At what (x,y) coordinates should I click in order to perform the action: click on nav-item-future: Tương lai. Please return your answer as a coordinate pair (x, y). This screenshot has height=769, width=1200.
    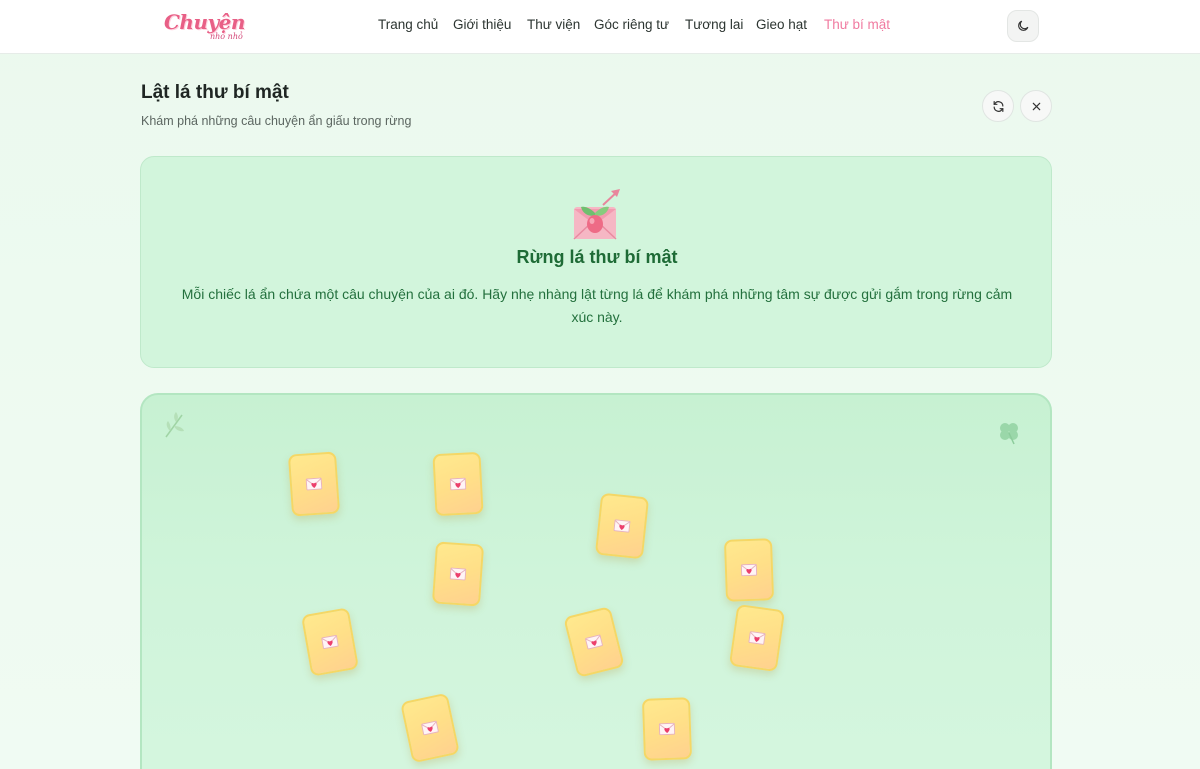
    Looking at the image, I should click on (714, 24).